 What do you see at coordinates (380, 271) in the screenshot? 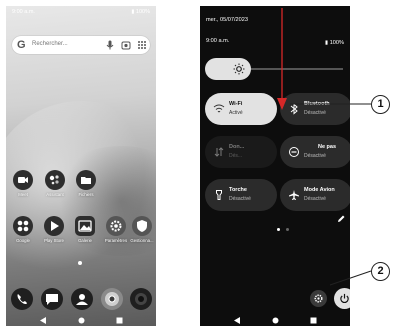
I see `callout-2: 2` at bounding box center [380, 271].